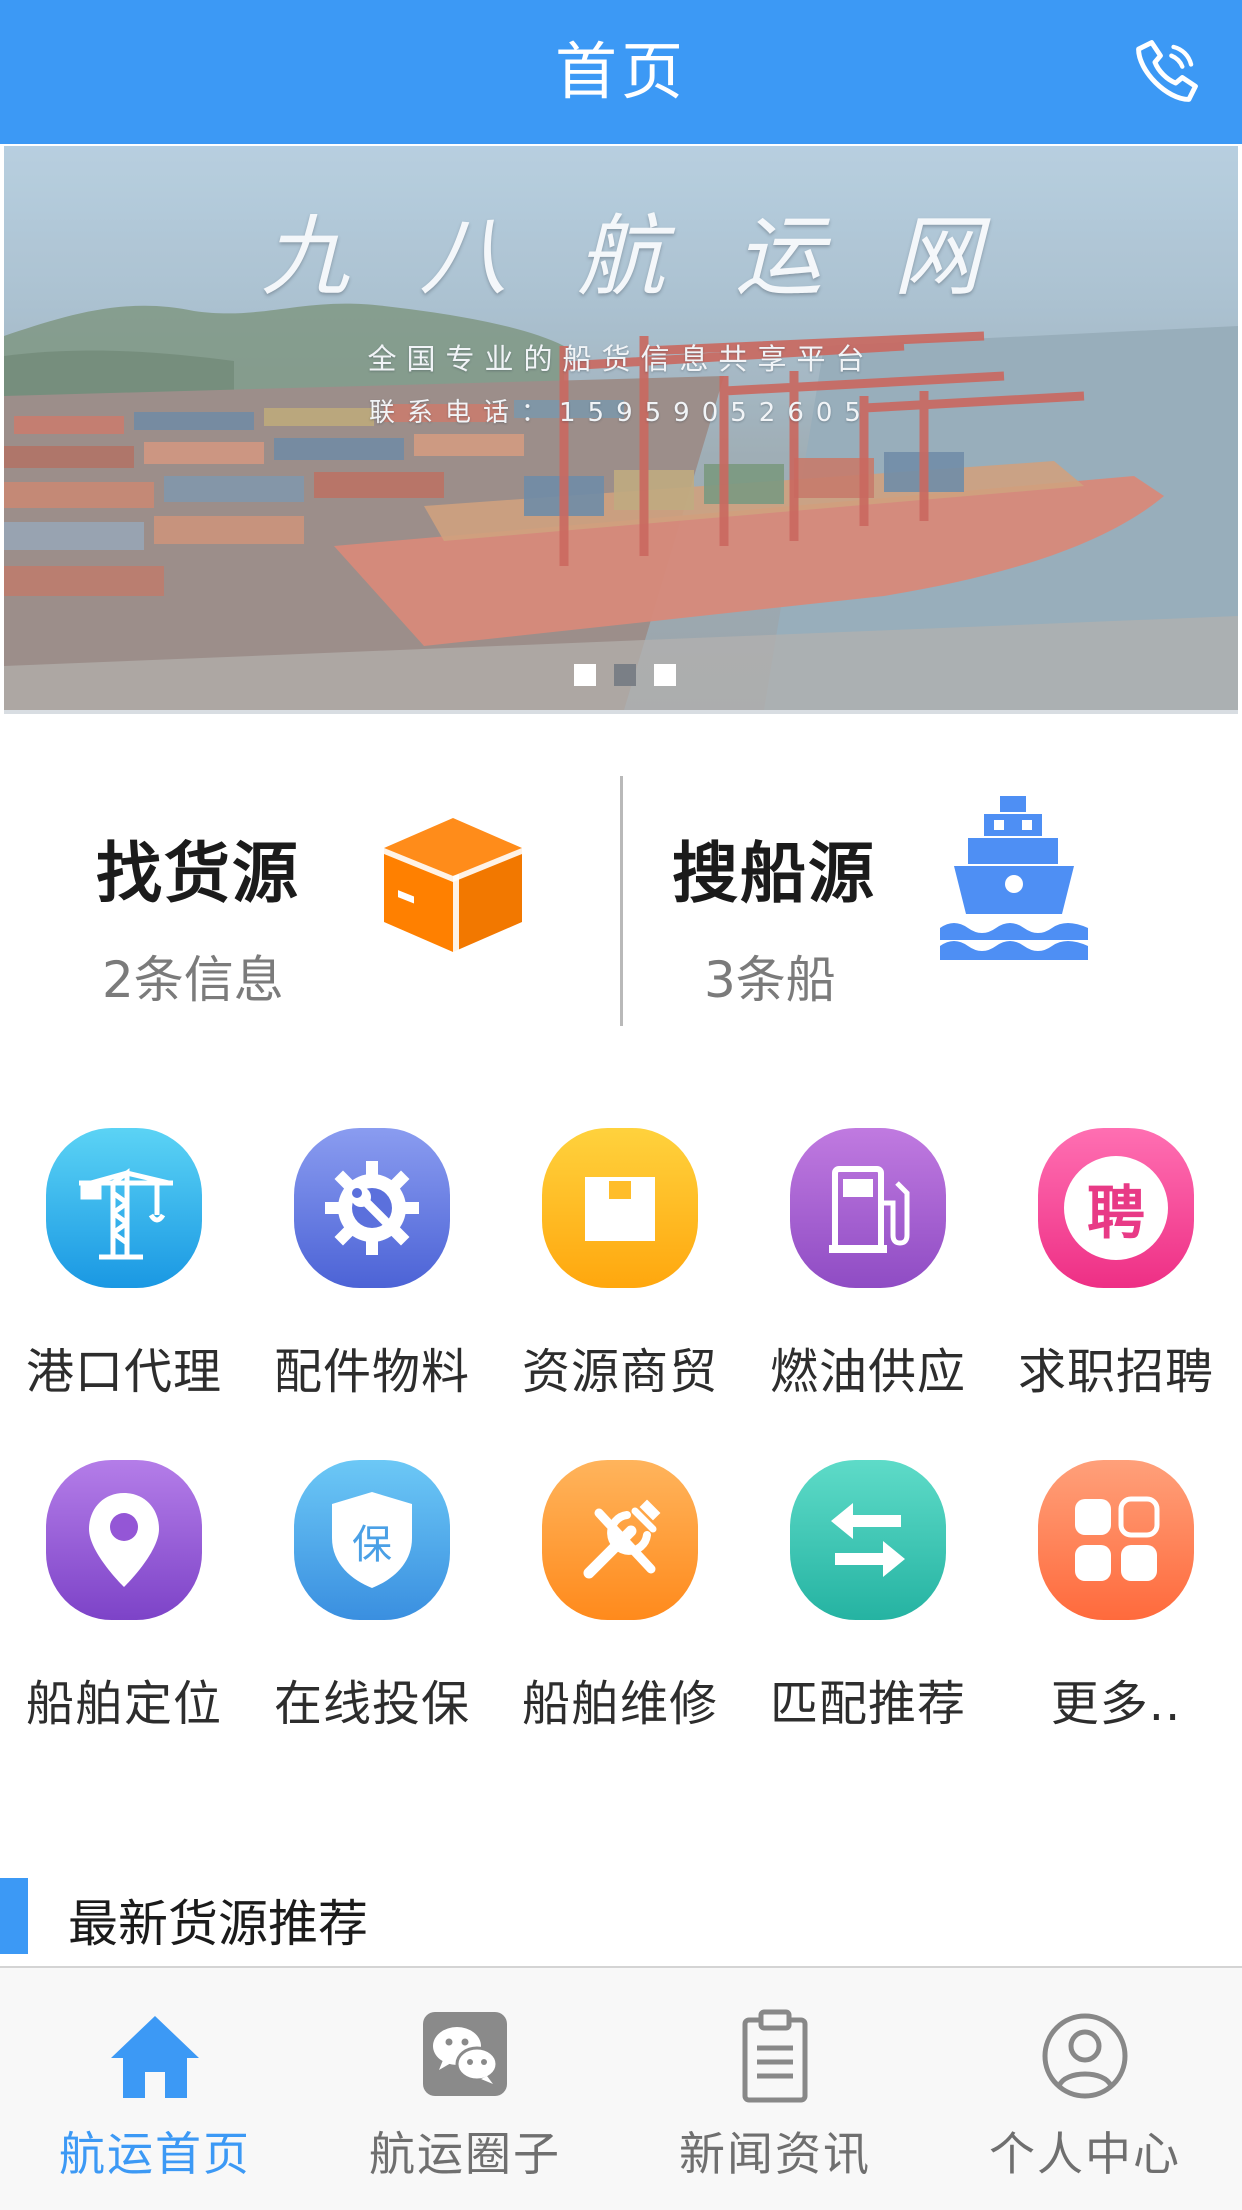  I want to click on grid-item-match-recommend: 匹配推荐, so click(868, 1597).